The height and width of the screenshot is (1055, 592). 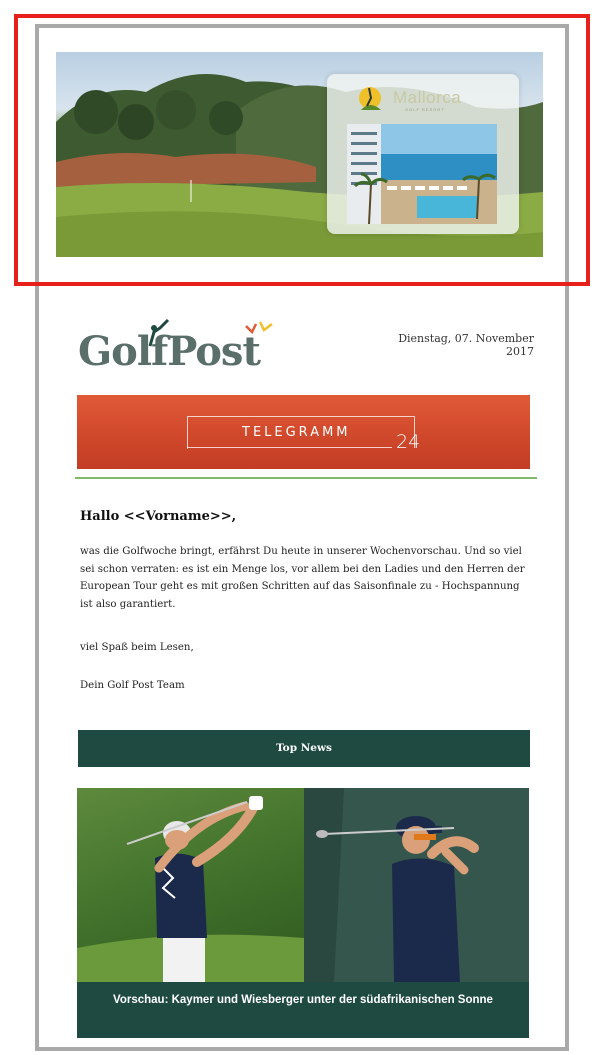 I want to click on section-divider, so click(x=306, y=478).